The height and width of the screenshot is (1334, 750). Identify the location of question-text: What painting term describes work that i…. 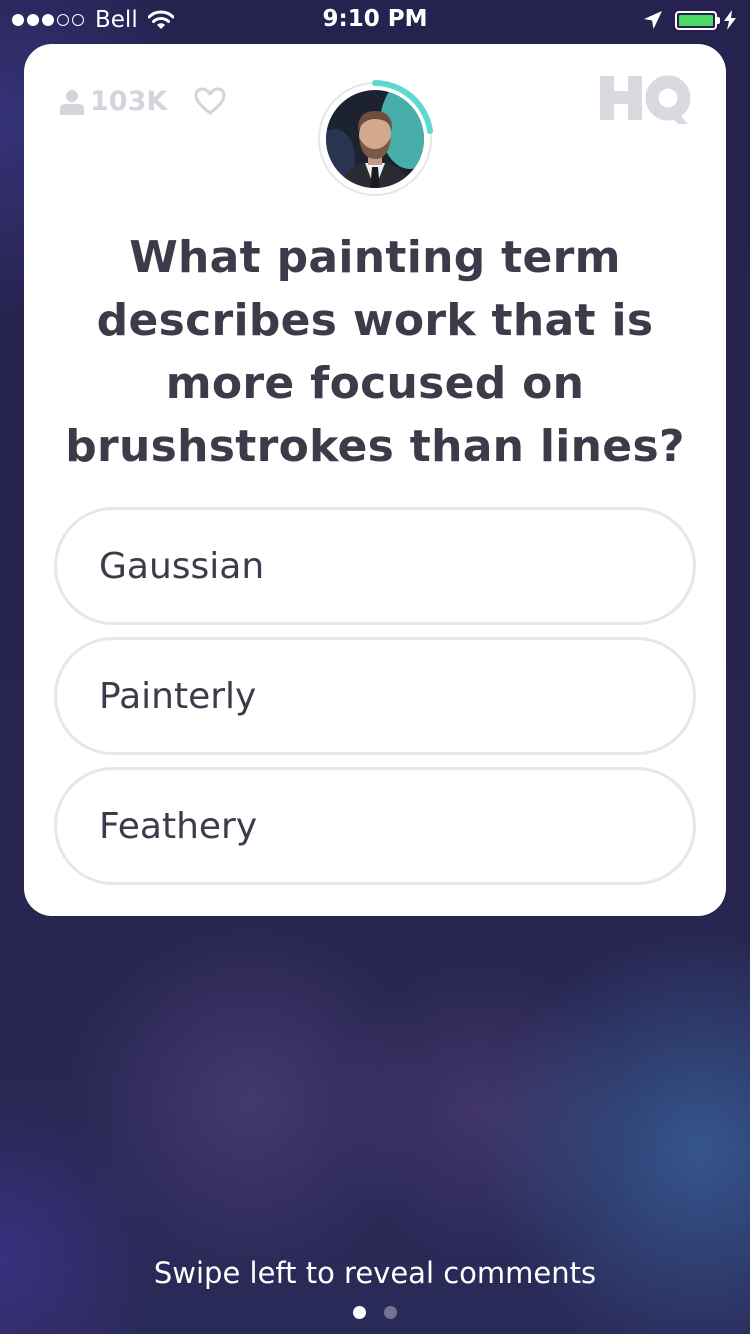
(375, 352).